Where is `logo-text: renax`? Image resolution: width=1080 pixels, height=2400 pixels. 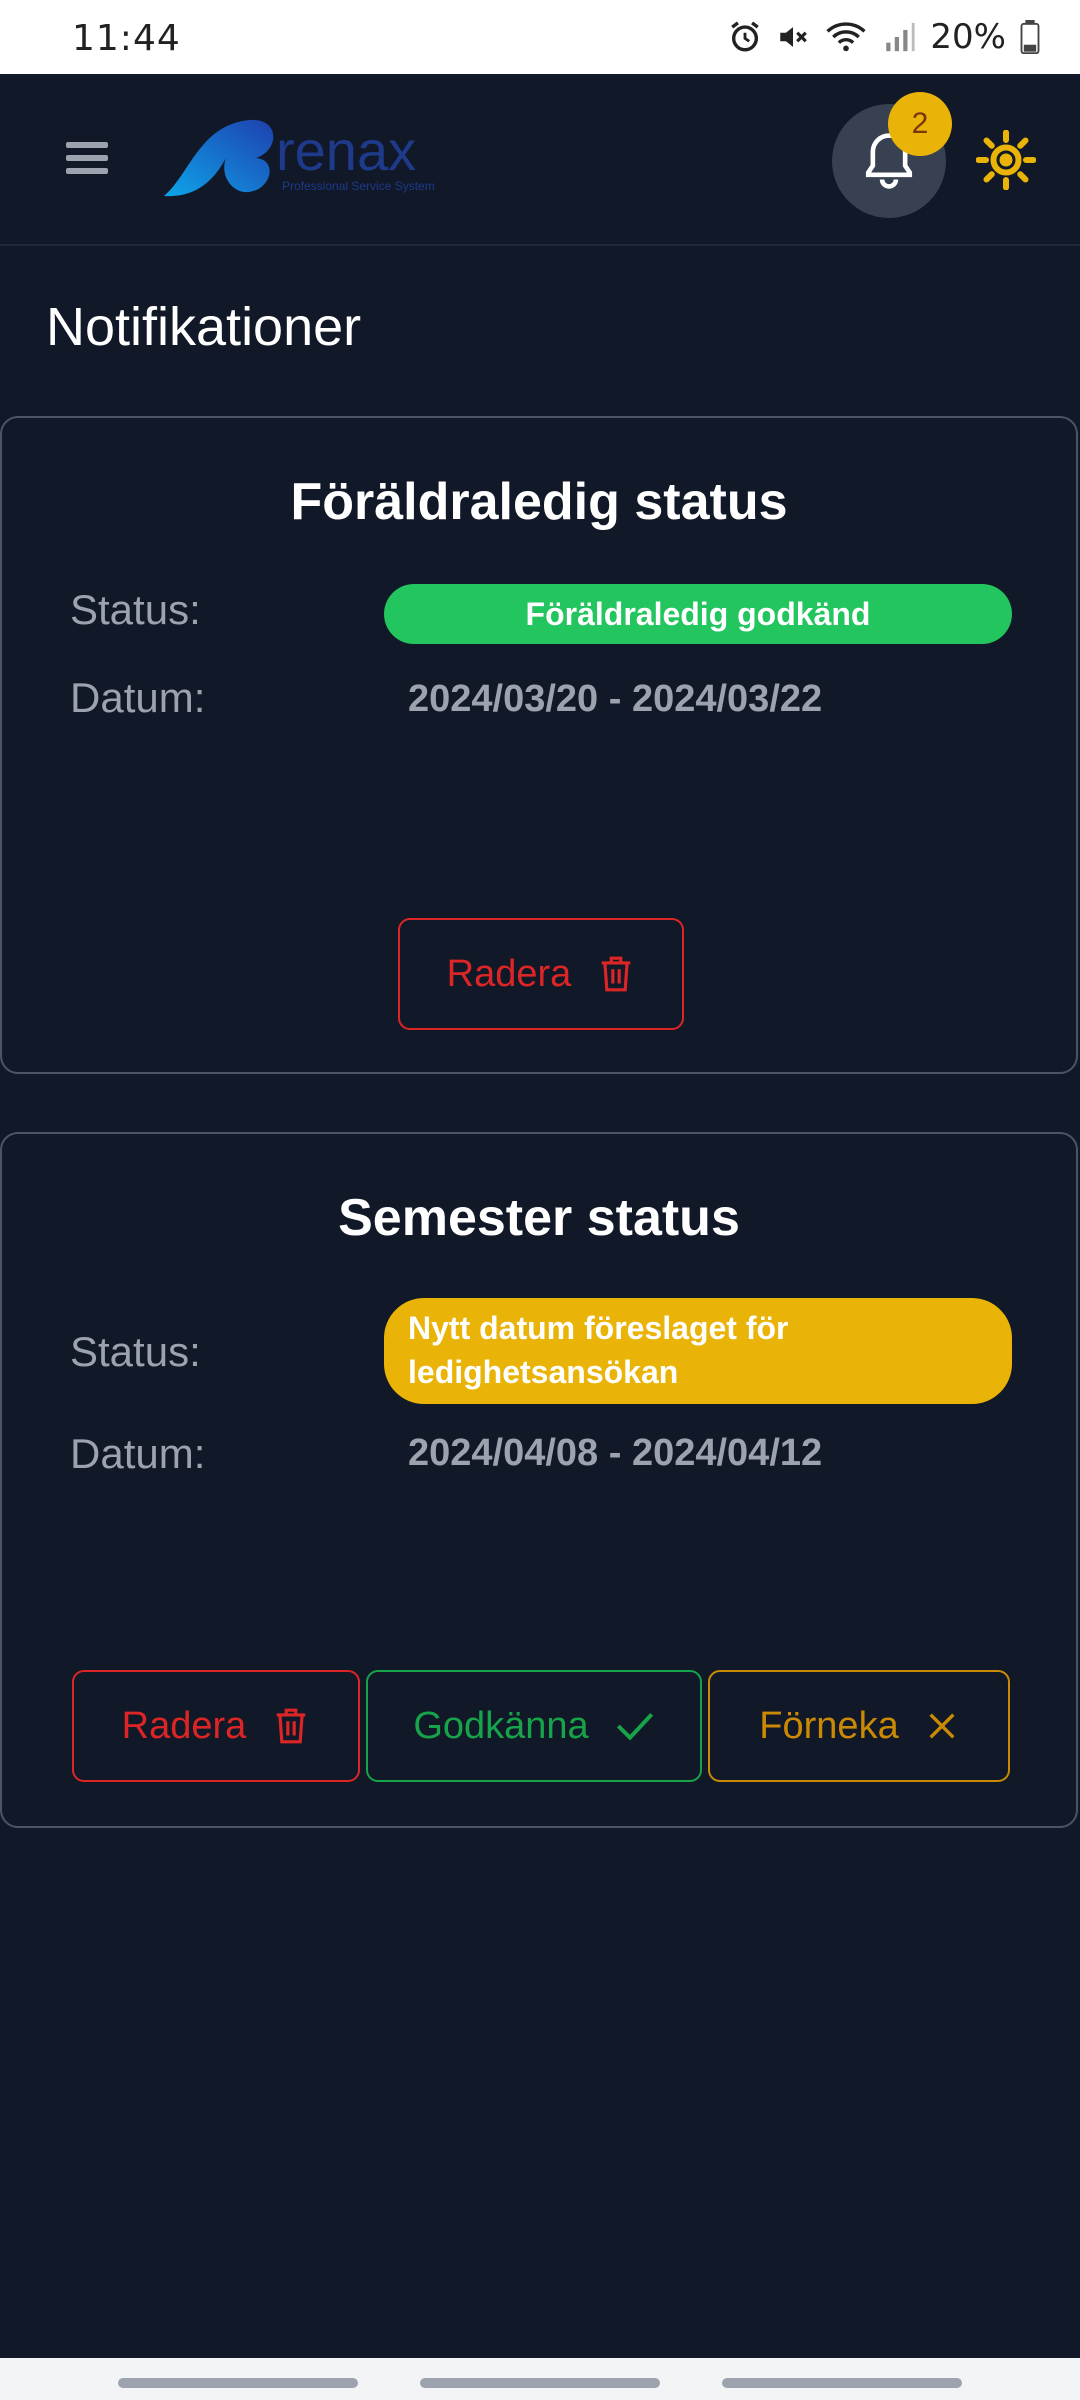 logo-text: renax is located at coordinates (346, 150).